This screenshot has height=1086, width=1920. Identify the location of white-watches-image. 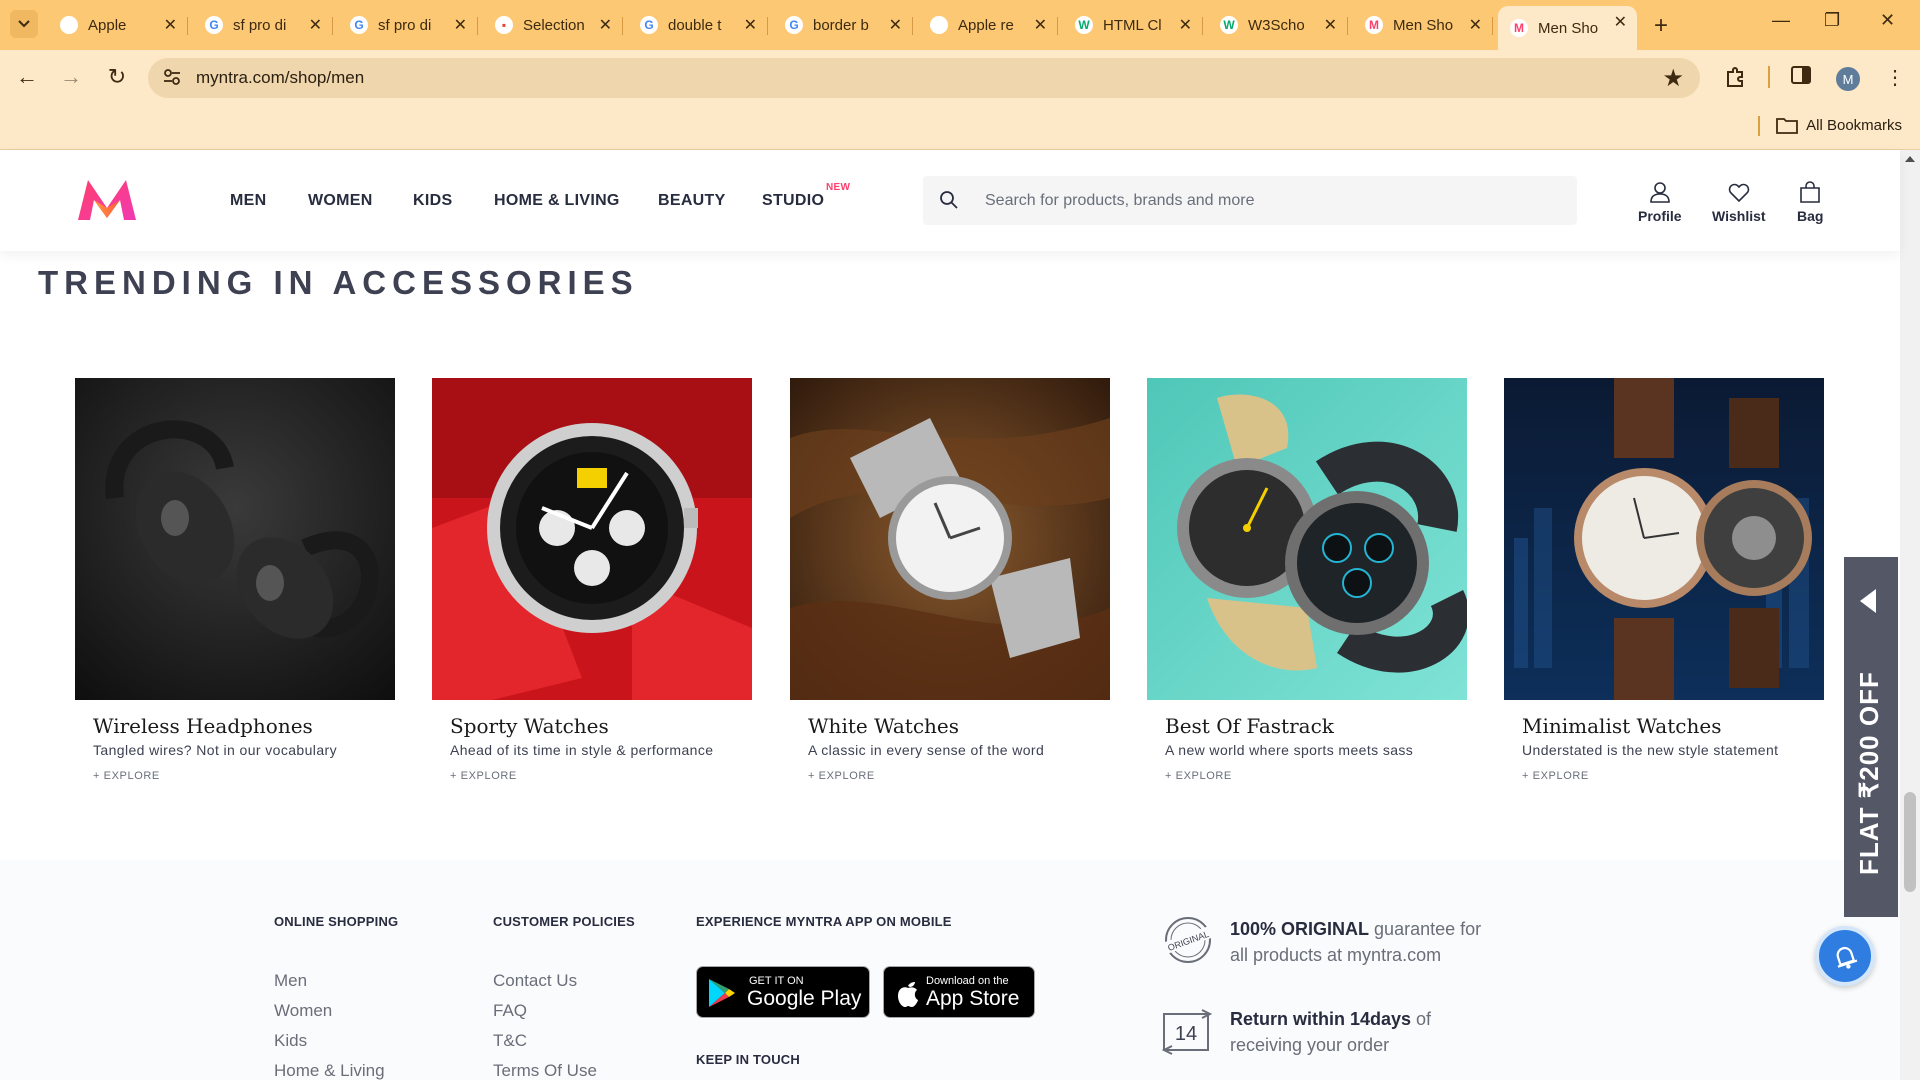
(950, 539).